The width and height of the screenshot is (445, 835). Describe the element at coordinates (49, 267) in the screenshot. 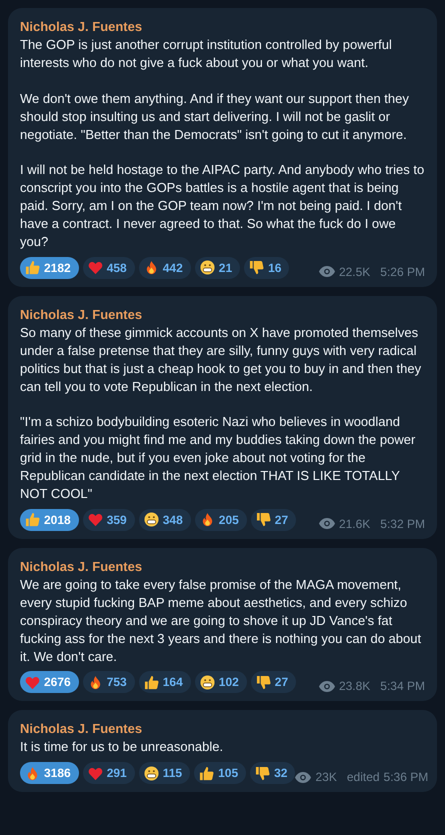

I see `reaction-button: 2182` at that location.